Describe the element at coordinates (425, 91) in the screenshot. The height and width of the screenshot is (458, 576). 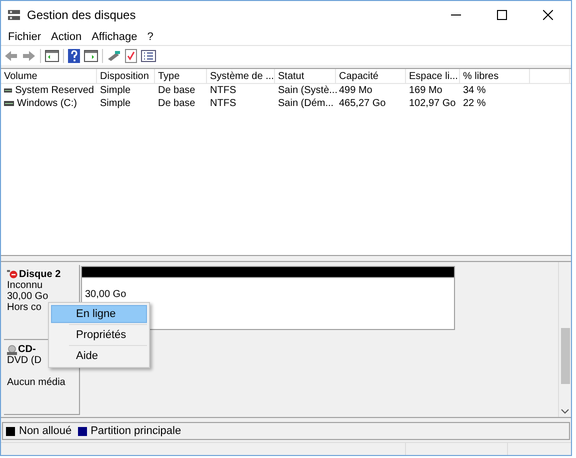
I see `table-cell-text: 169 Mo` at that location.